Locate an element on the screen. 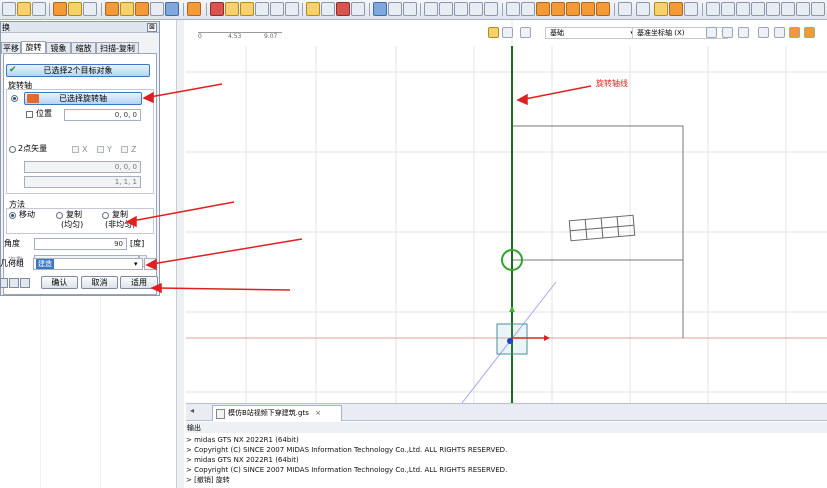 The height and width of the screenshot is (488, 827). dialog-title-bar: 换 ⊠ is located at coordinates (80, 27).